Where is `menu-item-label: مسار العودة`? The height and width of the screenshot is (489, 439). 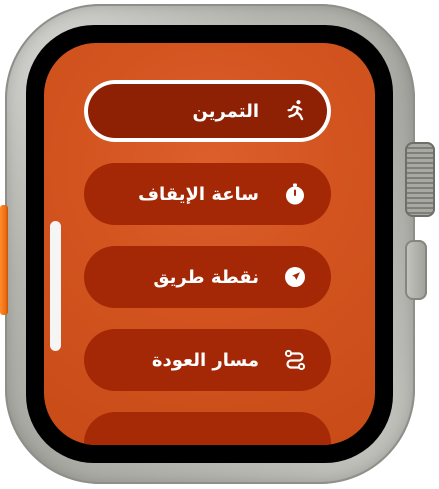
menu-item-label: مسار العودة is located at coordinates (205, 360).